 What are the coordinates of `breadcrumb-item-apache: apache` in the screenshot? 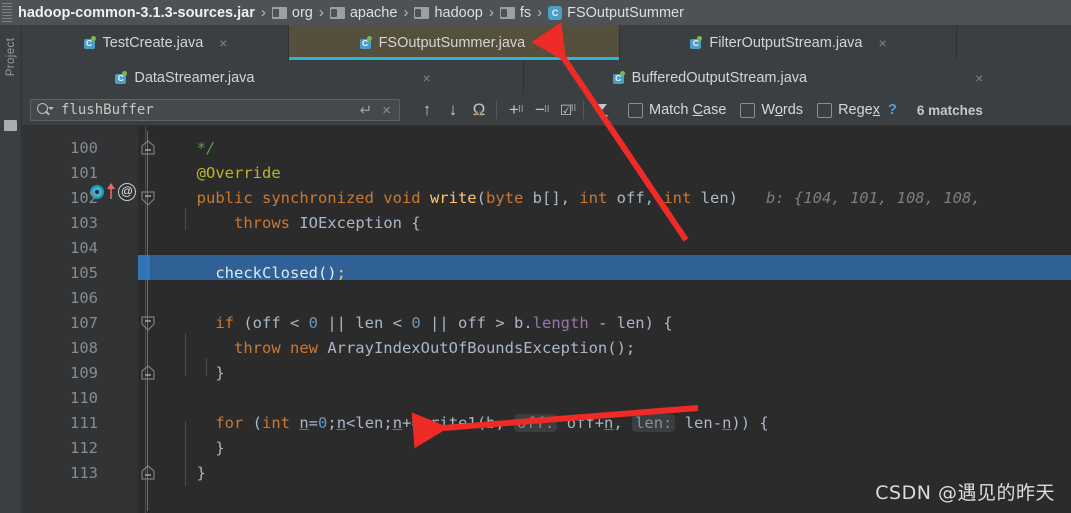 It's located at (363, 12).